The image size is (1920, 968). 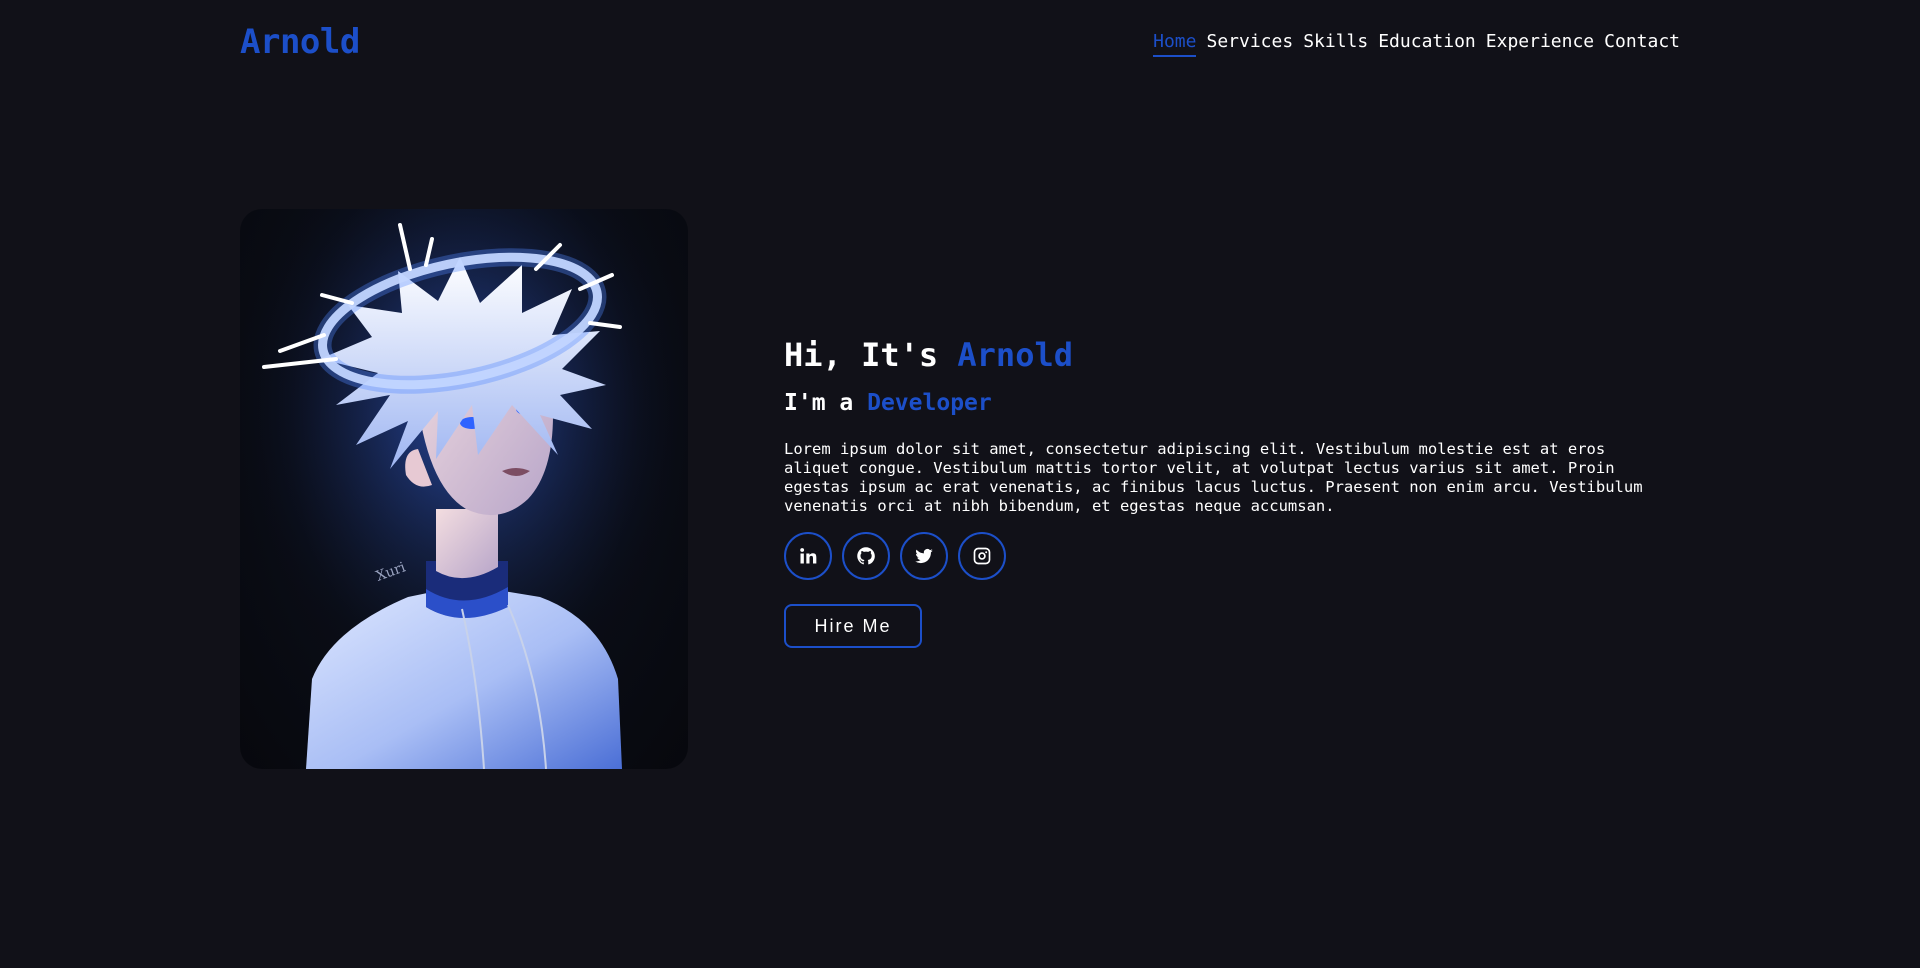 I want to click on twitter-link, so click(x=924, y=556).